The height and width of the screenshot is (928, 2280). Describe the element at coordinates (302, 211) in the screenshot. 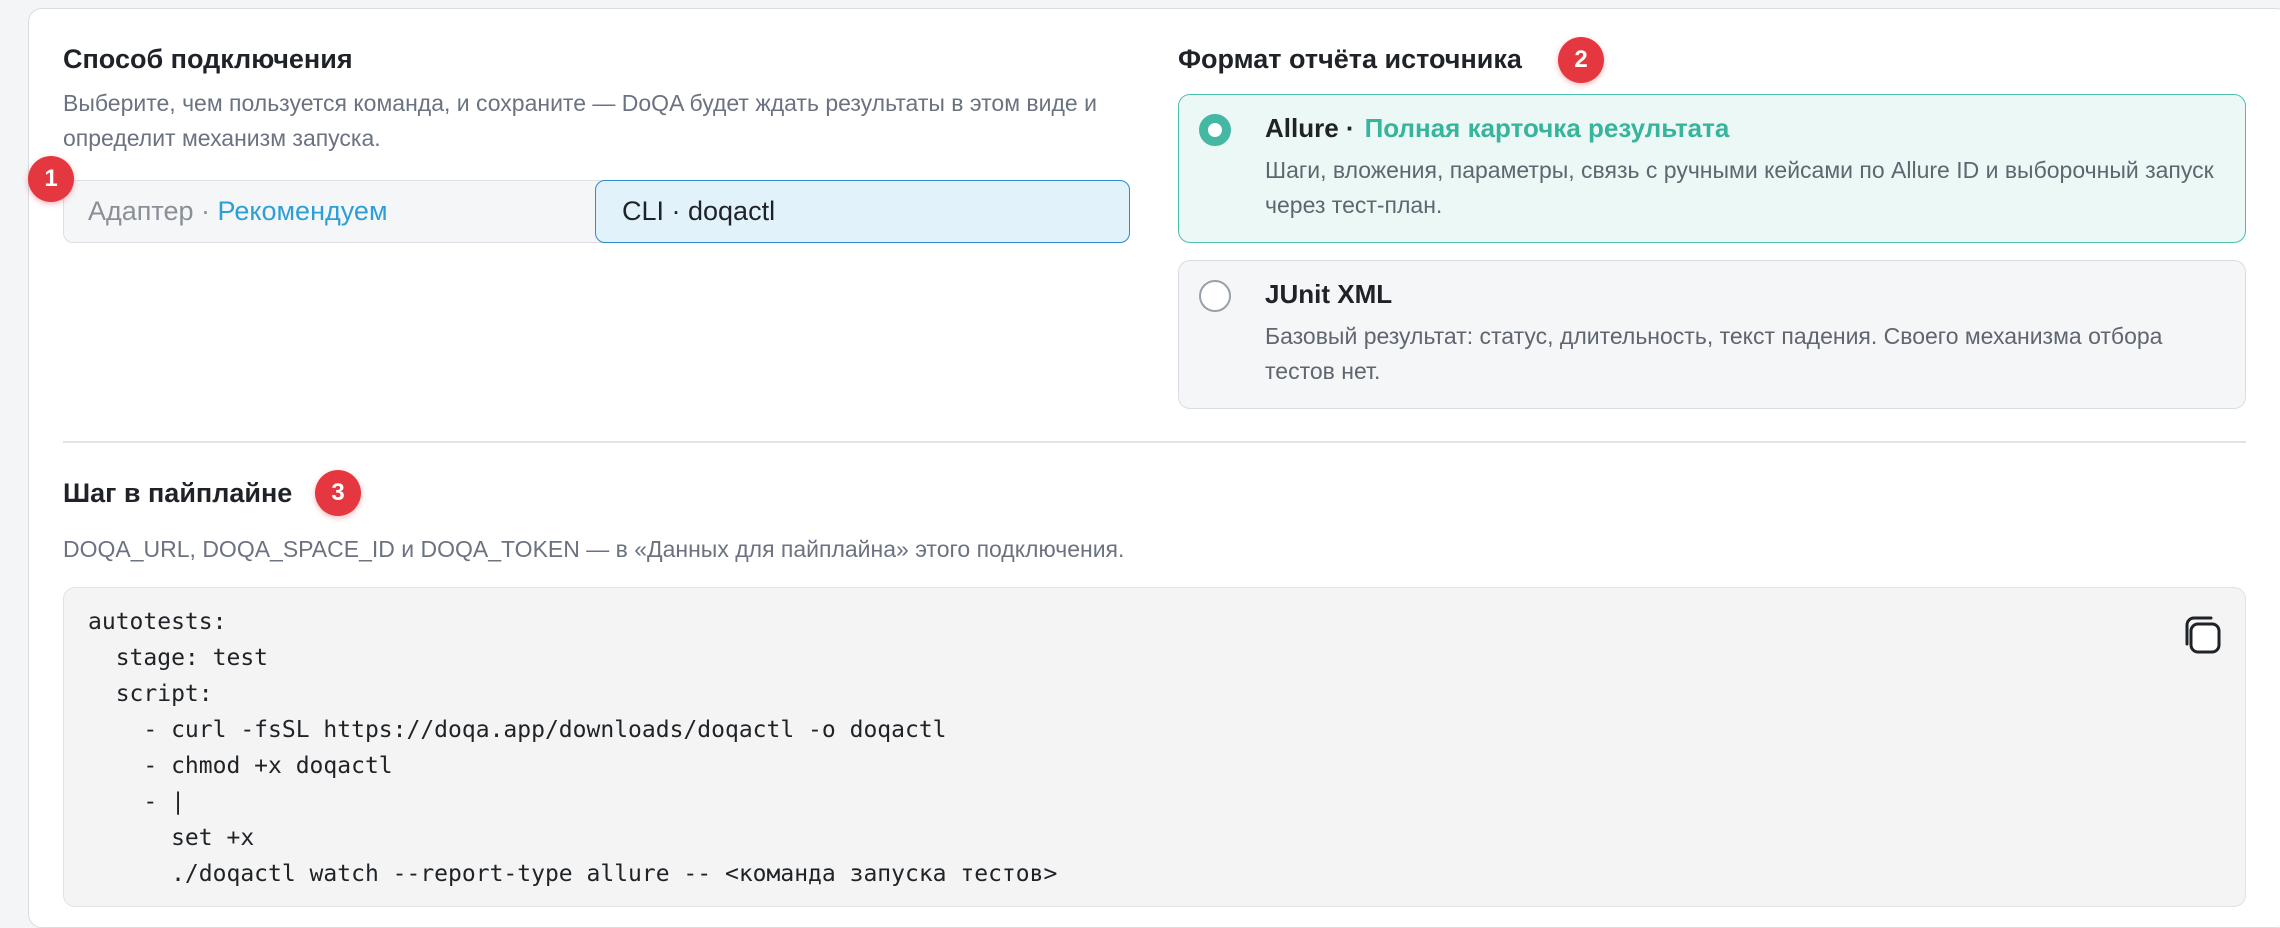

I see `adapter-recommended-tag: Рекомендуем` at that location.